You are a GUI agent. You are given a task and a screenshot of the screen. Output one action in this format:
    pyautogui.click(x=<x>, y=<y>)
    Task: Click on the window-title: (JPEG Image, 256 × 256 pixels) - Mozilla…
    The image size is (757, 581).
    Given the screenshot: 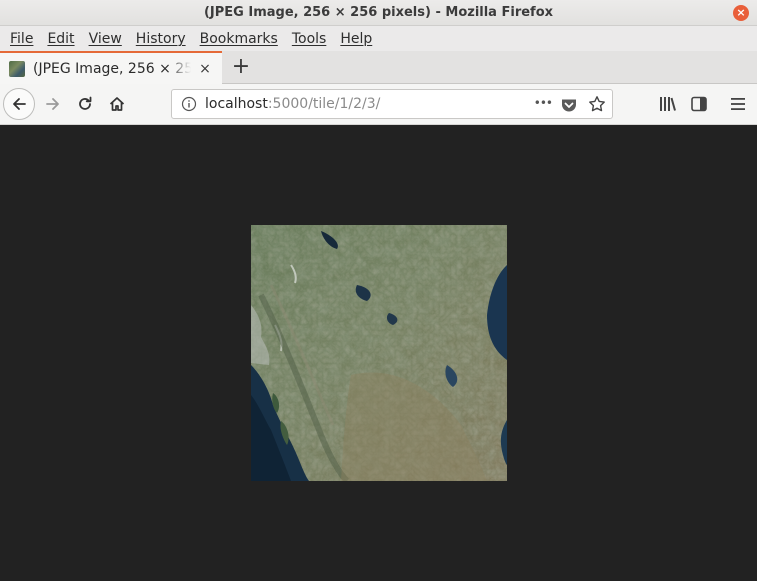 What is the action you would take?
    pyautogui.click(x=378, y=12)
    